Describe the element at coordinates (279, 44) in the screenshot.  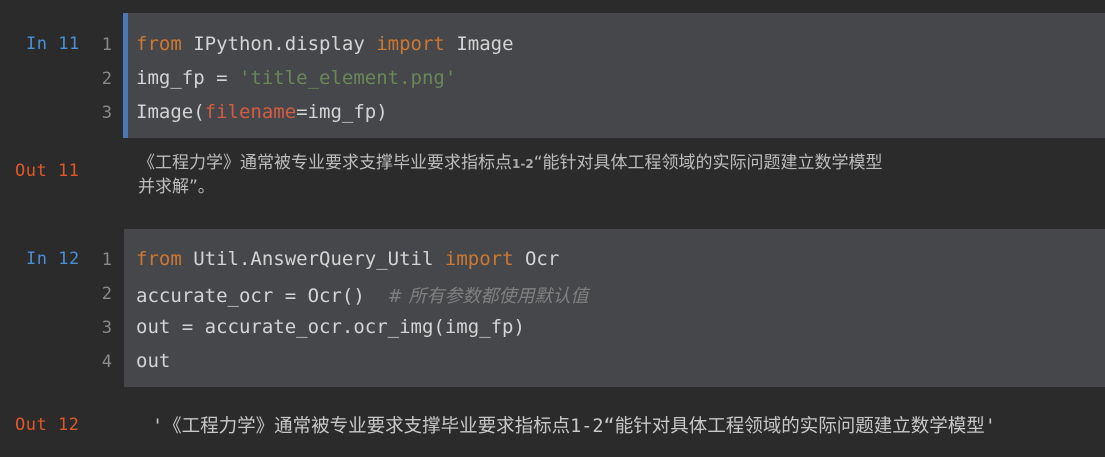
I see `code-text: IPython.display` at that location.